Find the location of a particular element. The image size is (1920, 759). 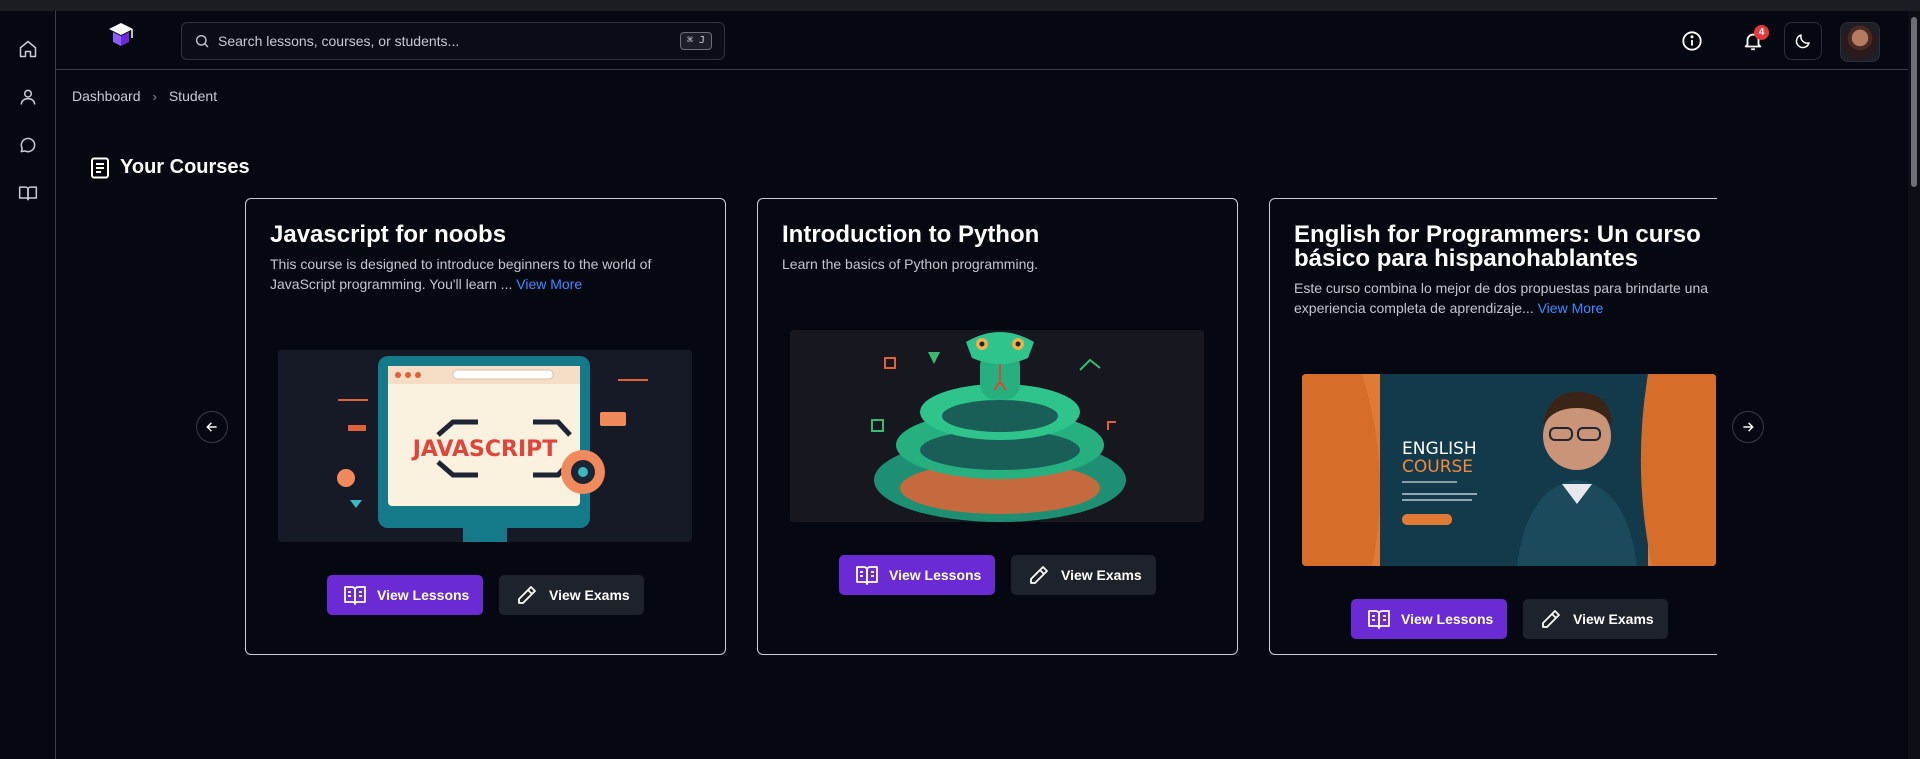

breadcrumb-dashboard: Dashboard is located at coordinates (106, 96).